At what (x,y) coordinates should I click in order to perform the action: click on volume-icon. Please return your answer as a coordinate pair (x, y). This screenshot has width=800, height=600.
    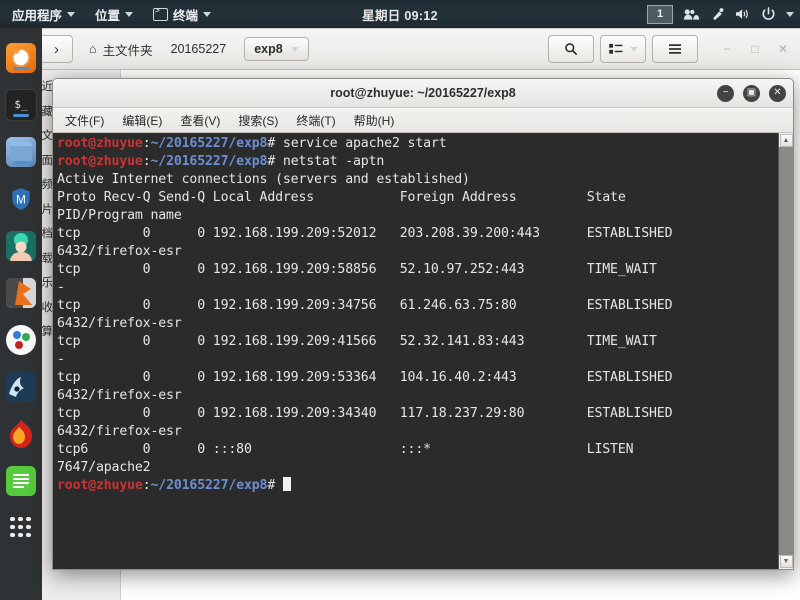
    Looking at the image, I should click on (743, 14).